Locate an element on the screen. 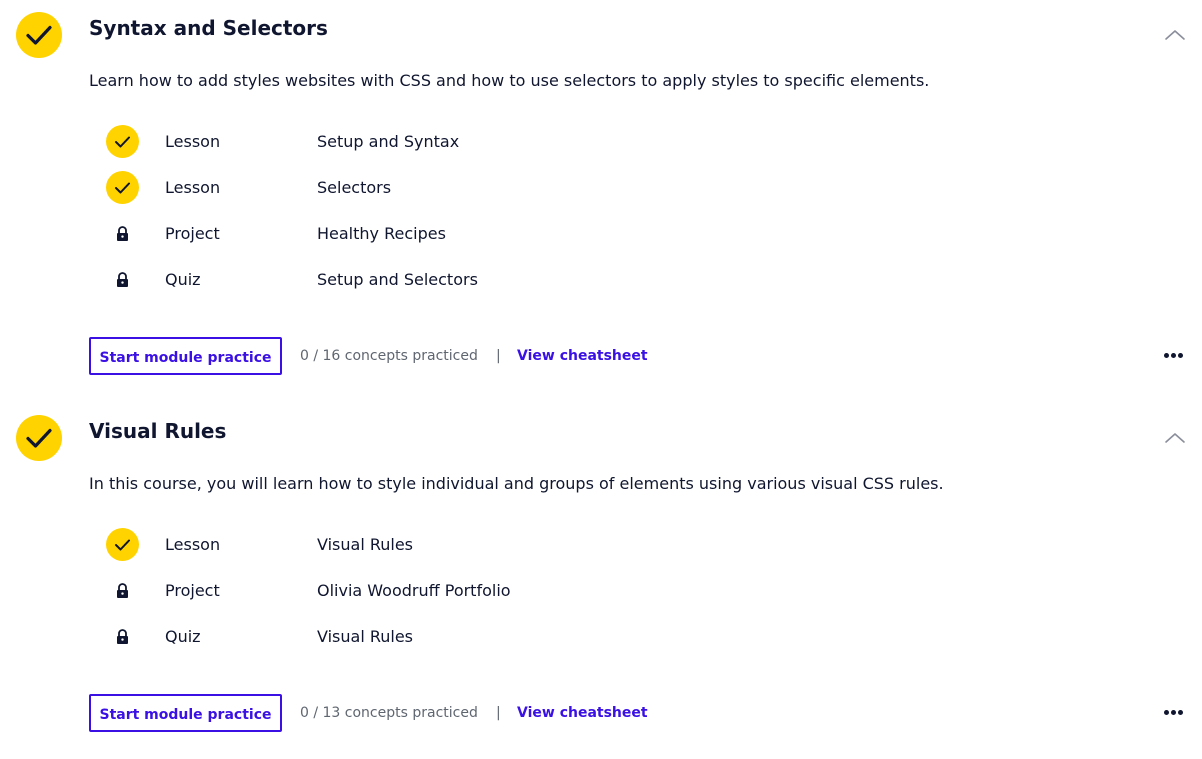 Image resolution: width=1202 pixels, height=759 pixels. concepts-practiced-count: 0 / 16 concepts practiced is located at coordinates (389, 356).